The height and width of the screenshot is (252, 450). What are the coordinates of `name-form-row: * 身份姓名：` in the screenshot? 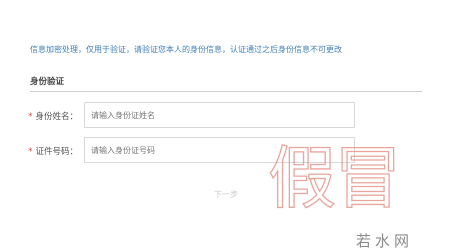 It's located at (225, 116).